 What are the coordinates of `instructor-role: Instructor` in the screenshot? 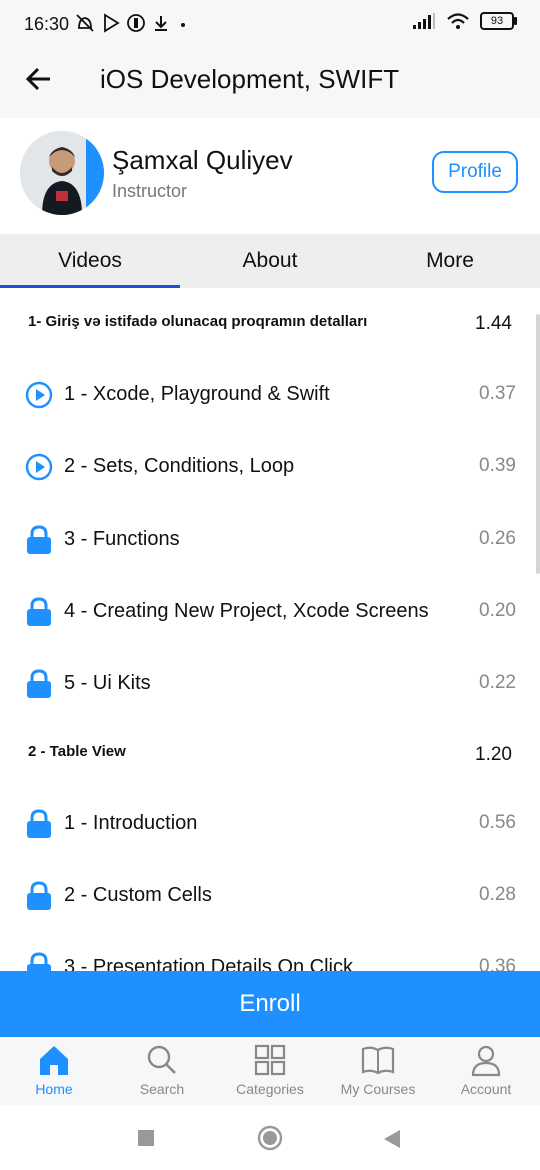 It's located at (150, 191).